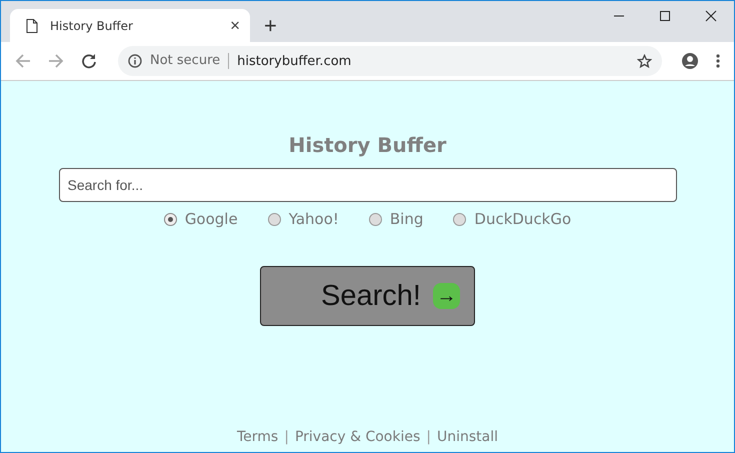 Image resolution: width=735 pixels, height=453 pixels. I want to click on new-tab-button: +, so click(270, 26).